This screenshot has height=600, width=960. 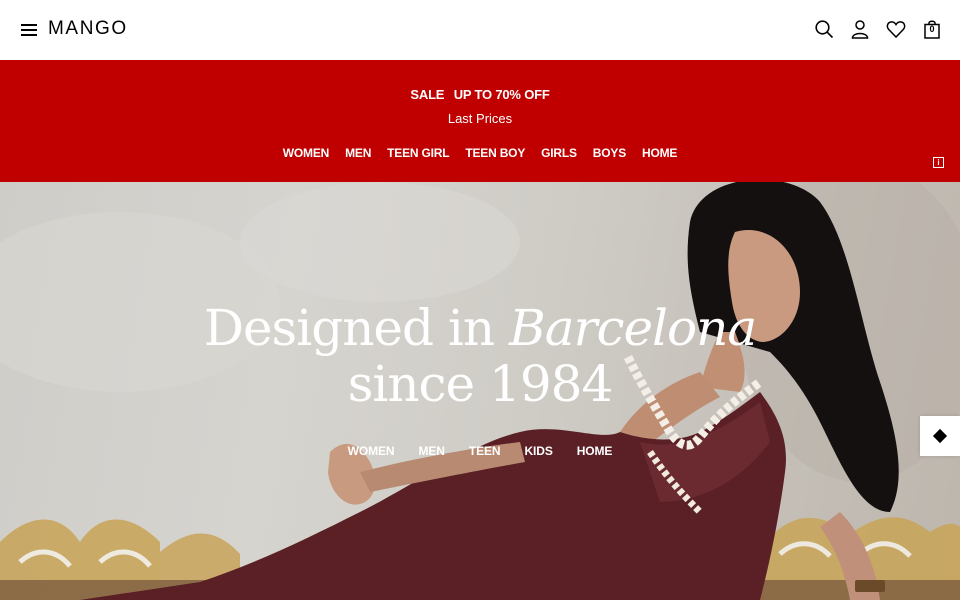 I want to click on sale-offer: UP TO 70% OFF, so click(x=501, y=94).